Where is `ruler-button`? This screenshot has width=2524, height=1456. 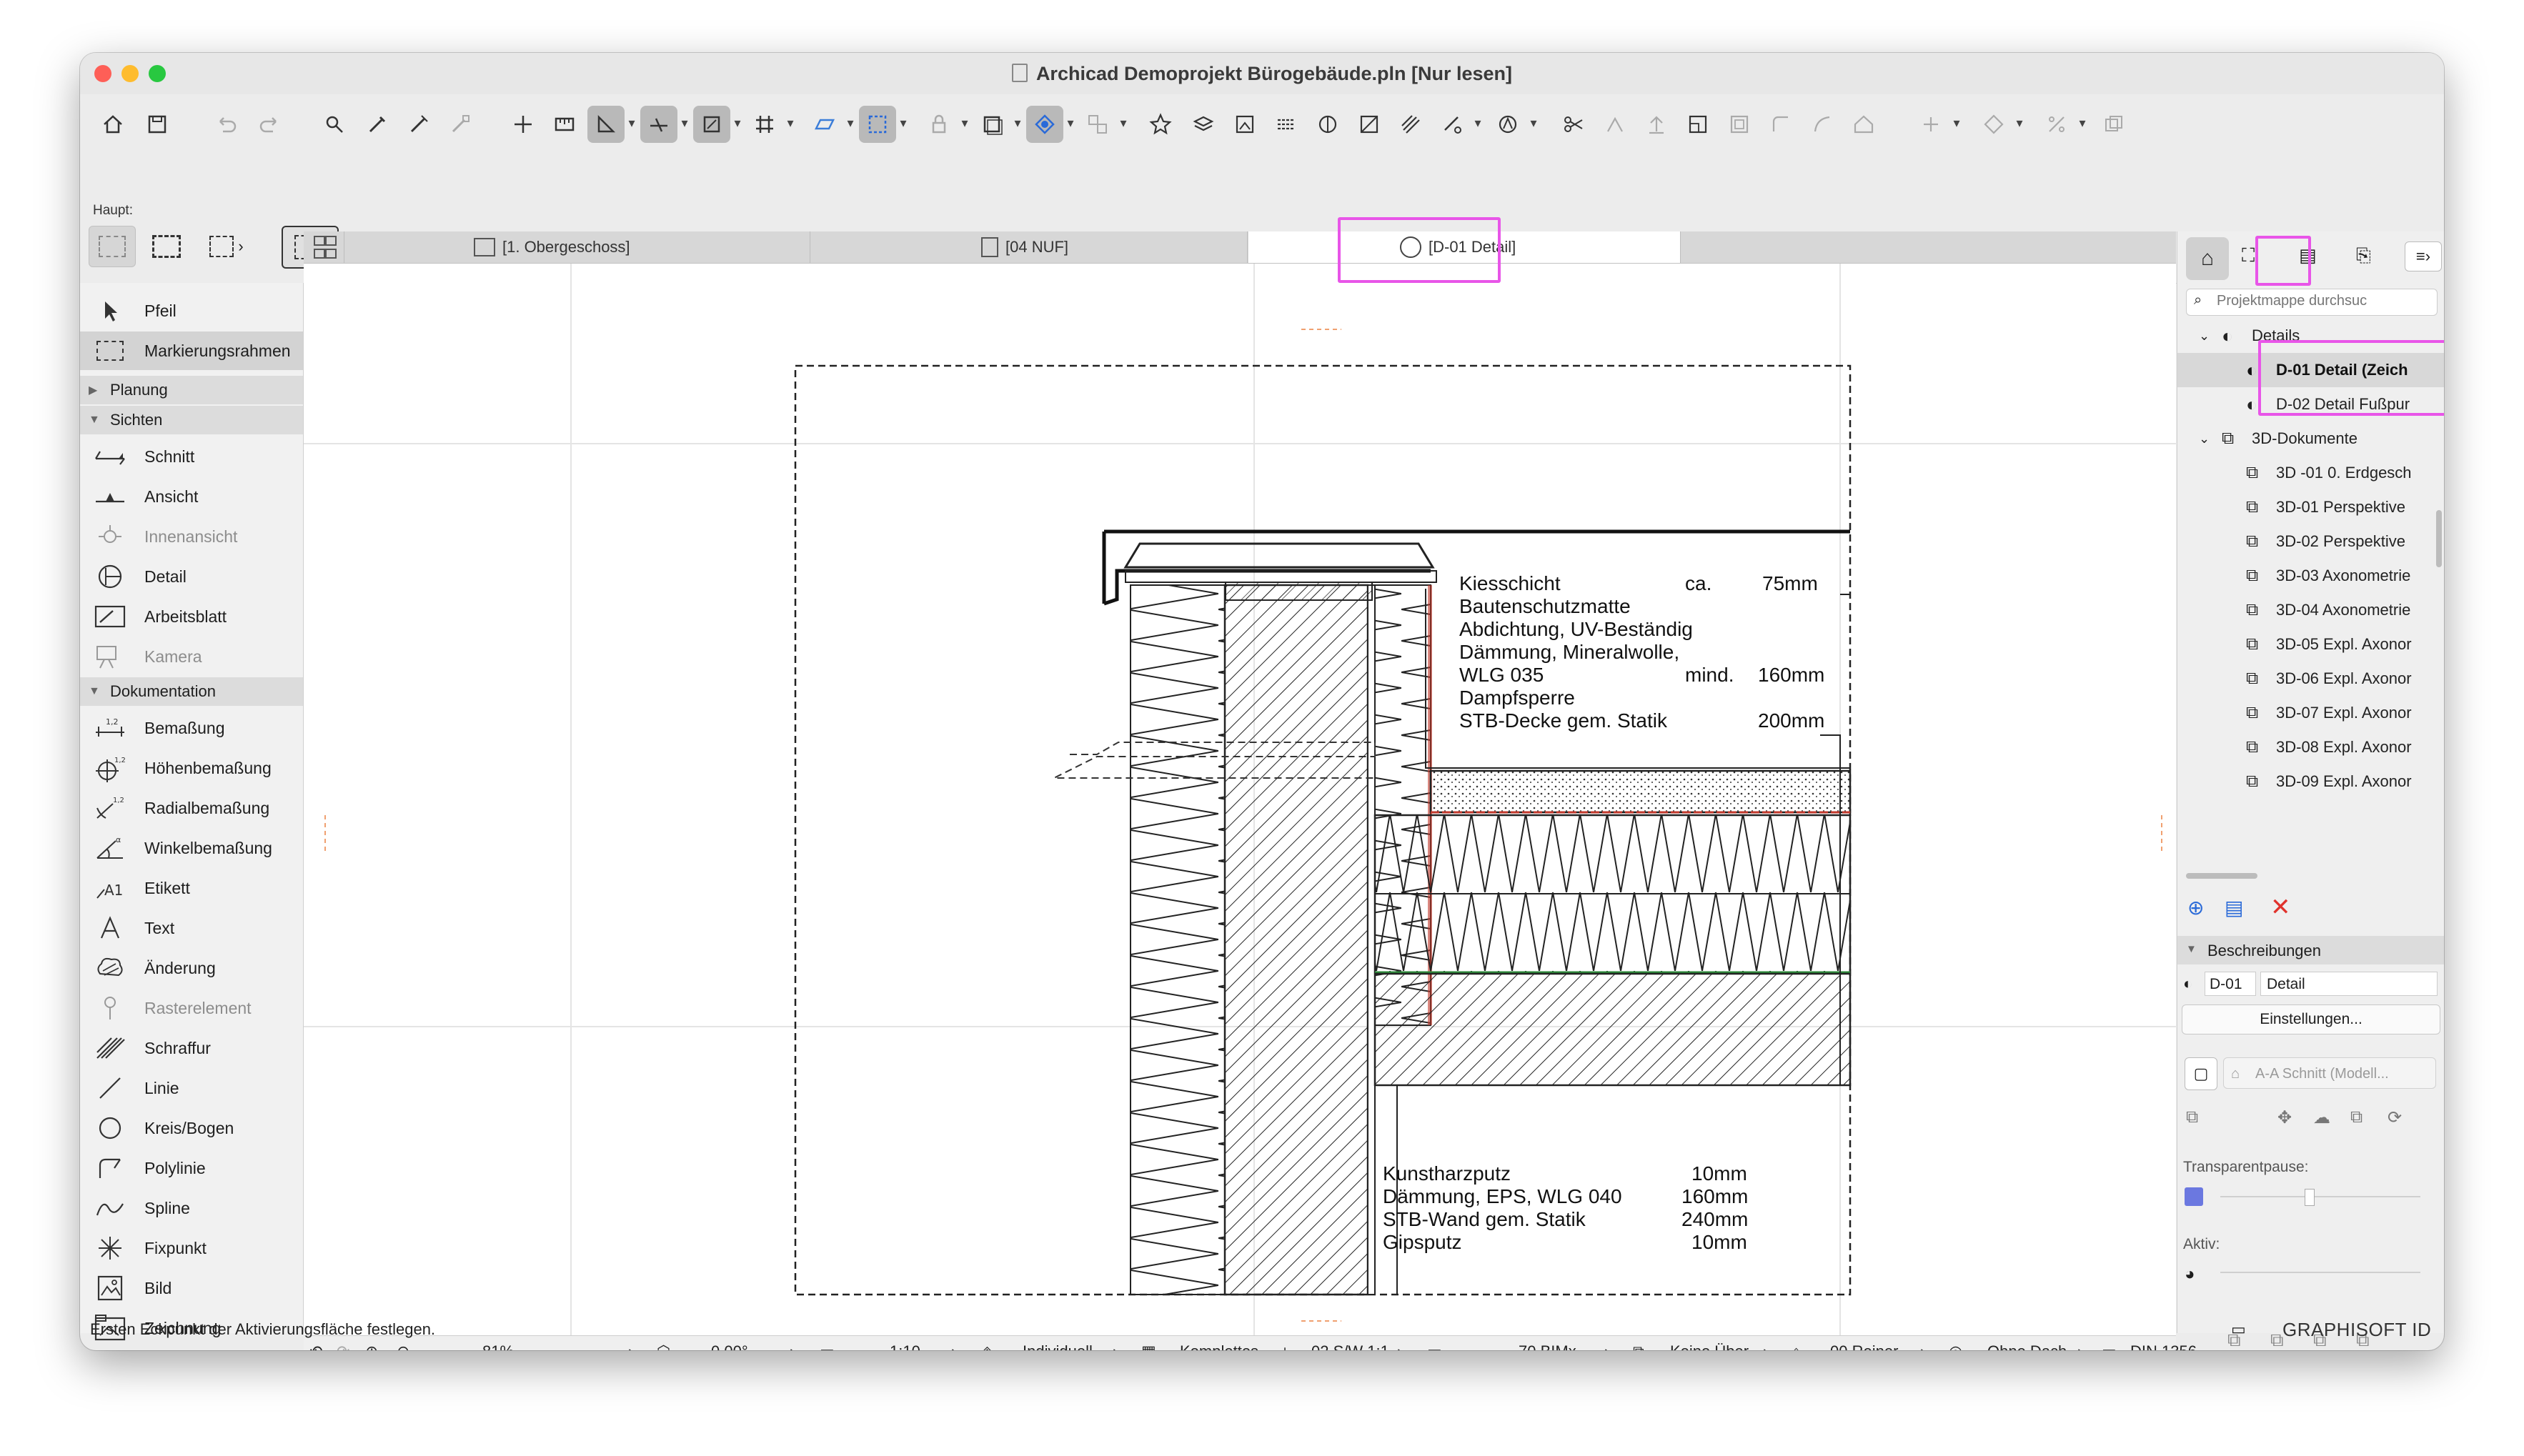
ruler-button is located at coordinates (564, 124).